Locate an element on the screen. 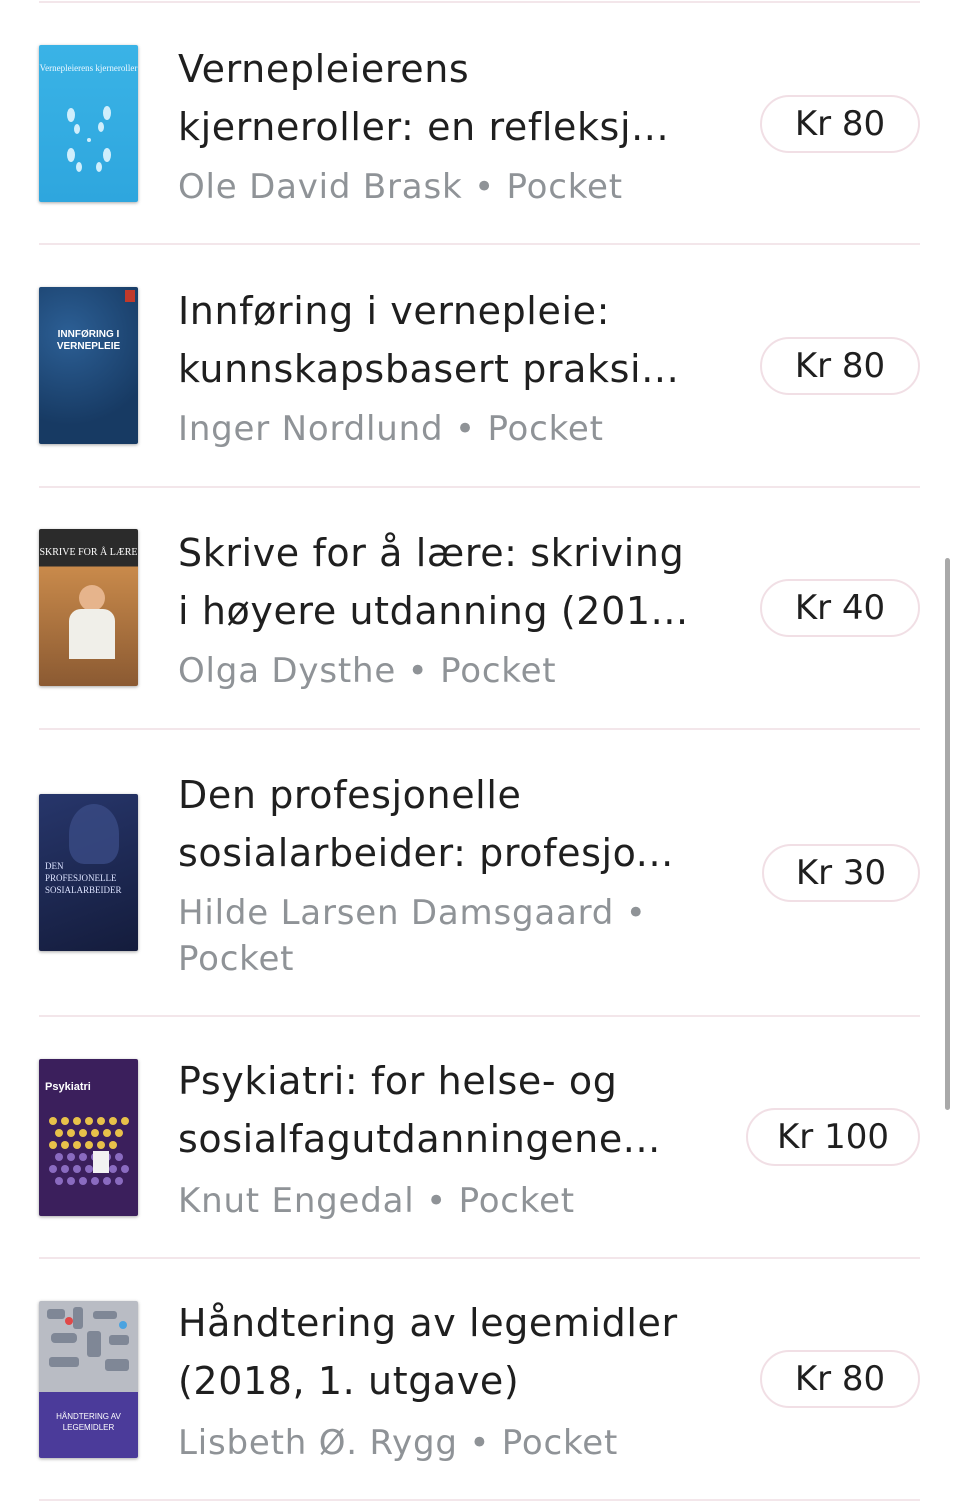 This screenshot has width=960, height=1501. book-meta: Ole David Brask • Pocket is located at coordinates (428, 187).